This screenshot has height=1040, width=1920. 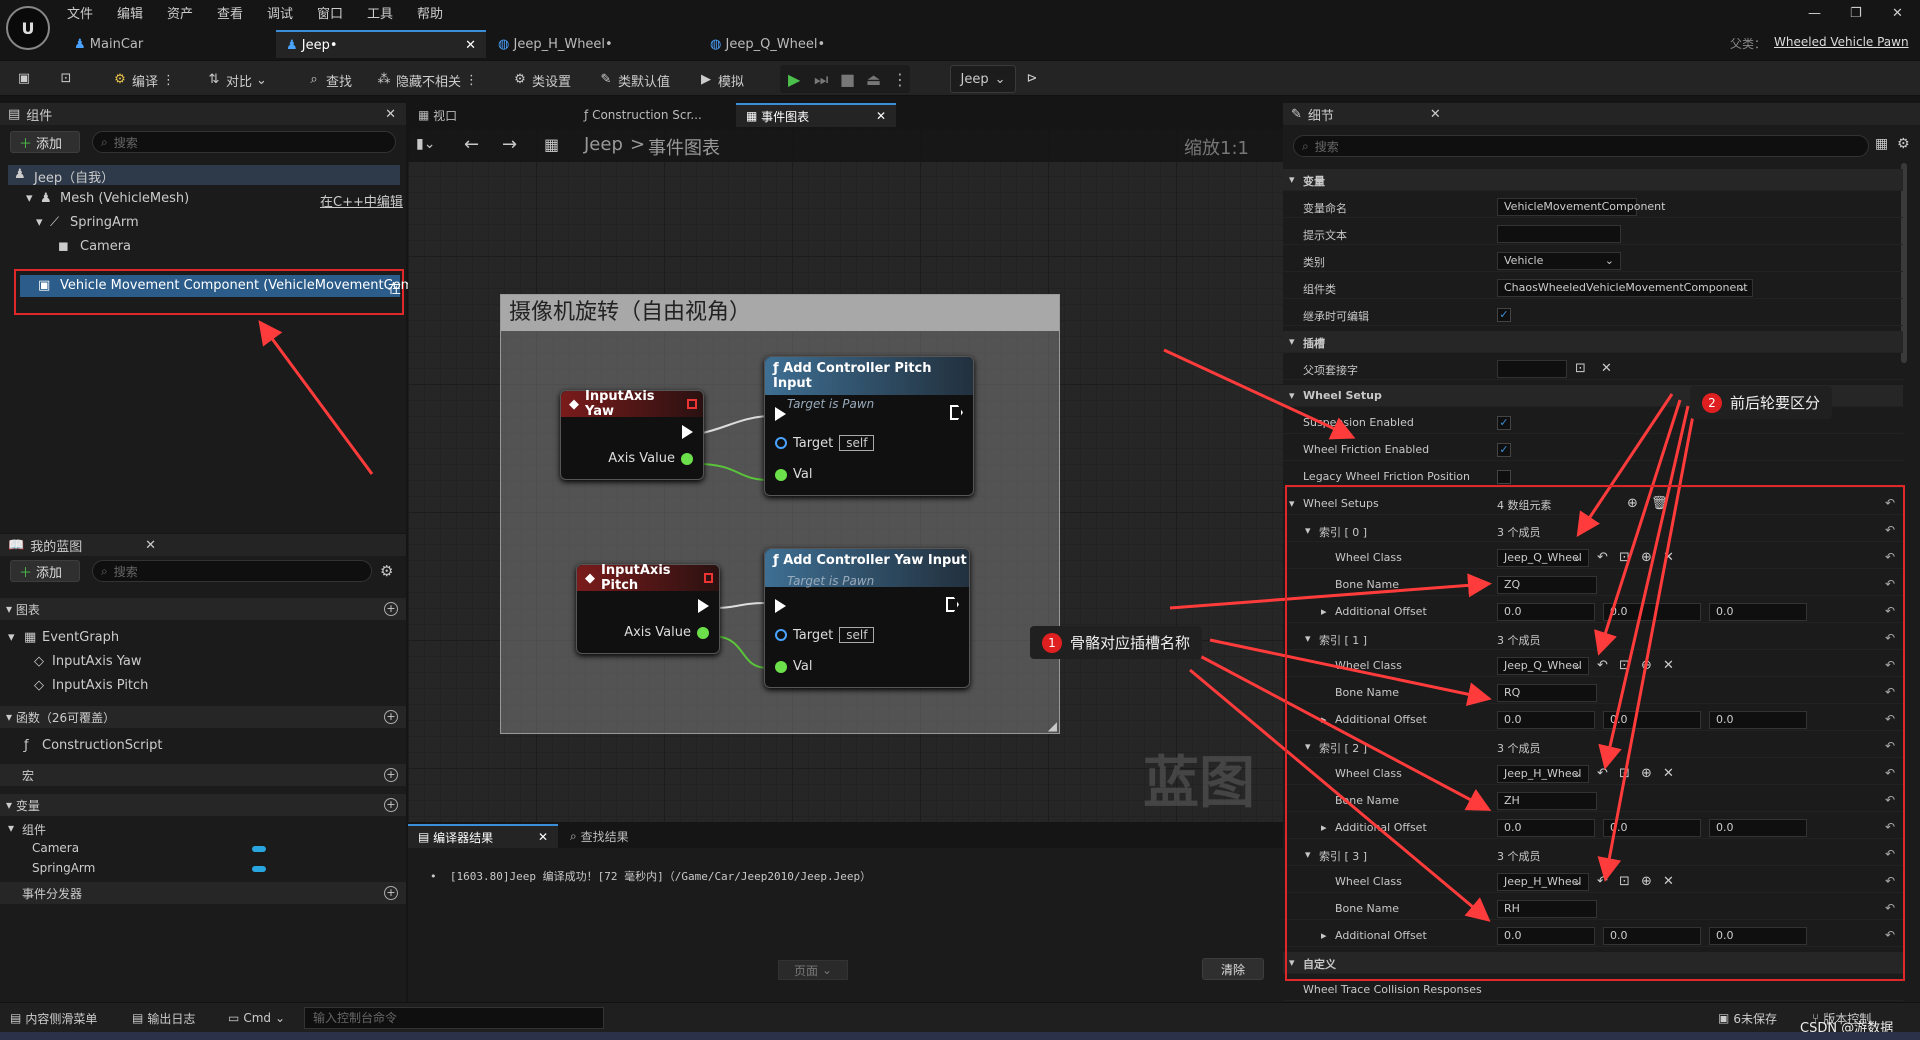 I want to click on suspension-checkbox: ✓, so click(x=1504, y=423).